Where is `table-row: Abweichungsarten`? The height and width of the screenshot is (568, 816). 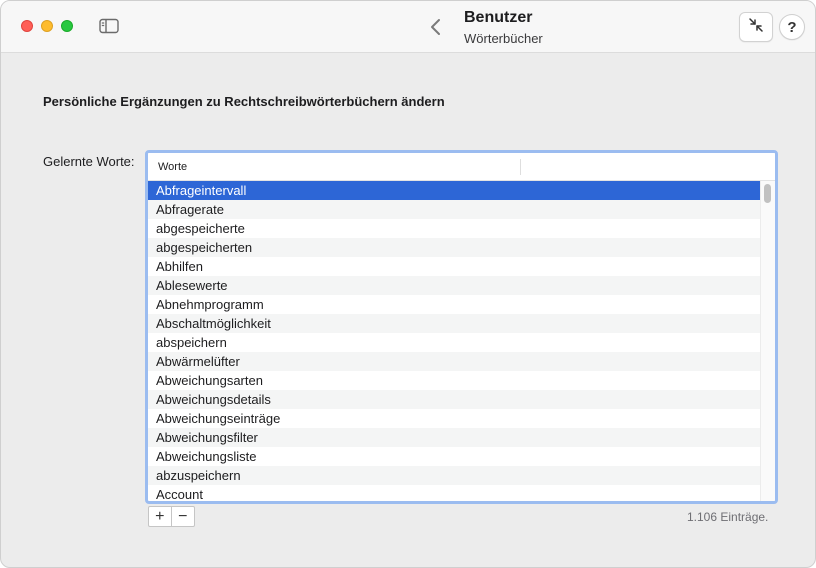 table-row: Abweichungsarten is located at coordinates (454, 380).